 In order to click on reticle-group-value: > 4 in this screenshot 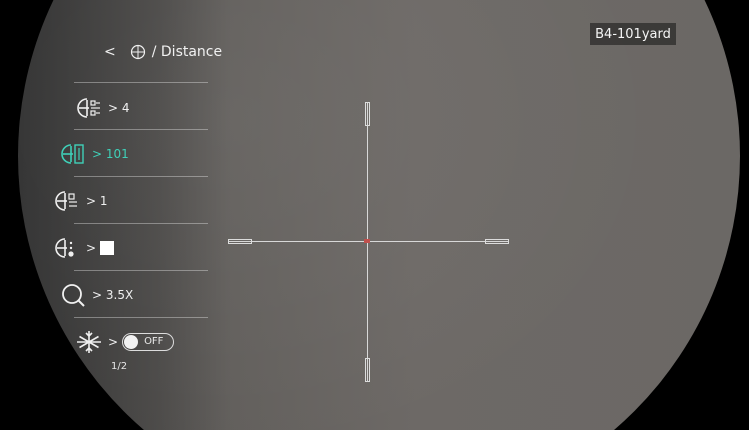, I will do `click(119, 108)`.